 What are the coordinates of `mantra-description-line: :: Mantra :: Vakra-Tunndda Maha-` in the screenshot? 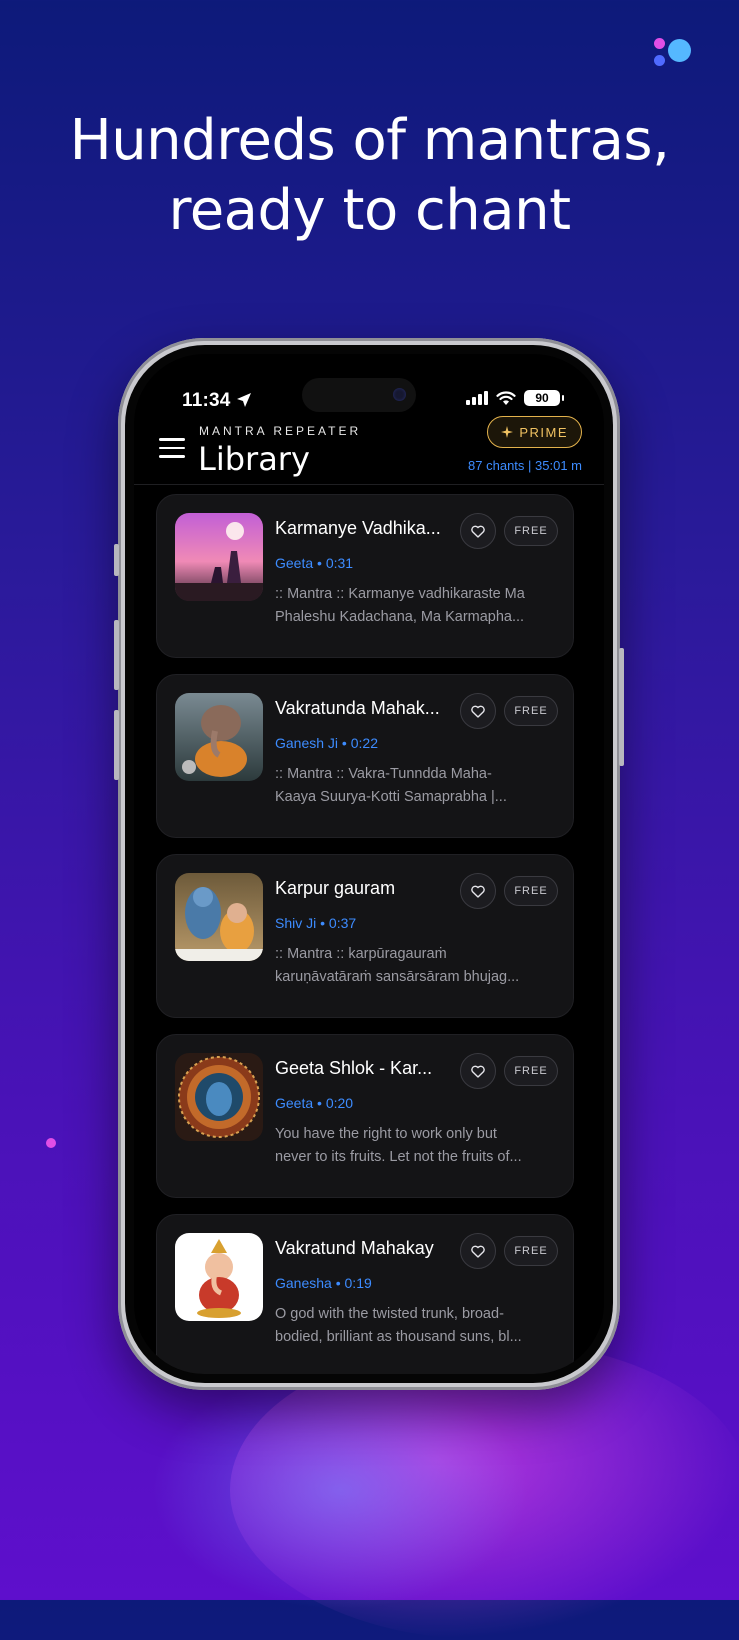 It's located at (383, 774).